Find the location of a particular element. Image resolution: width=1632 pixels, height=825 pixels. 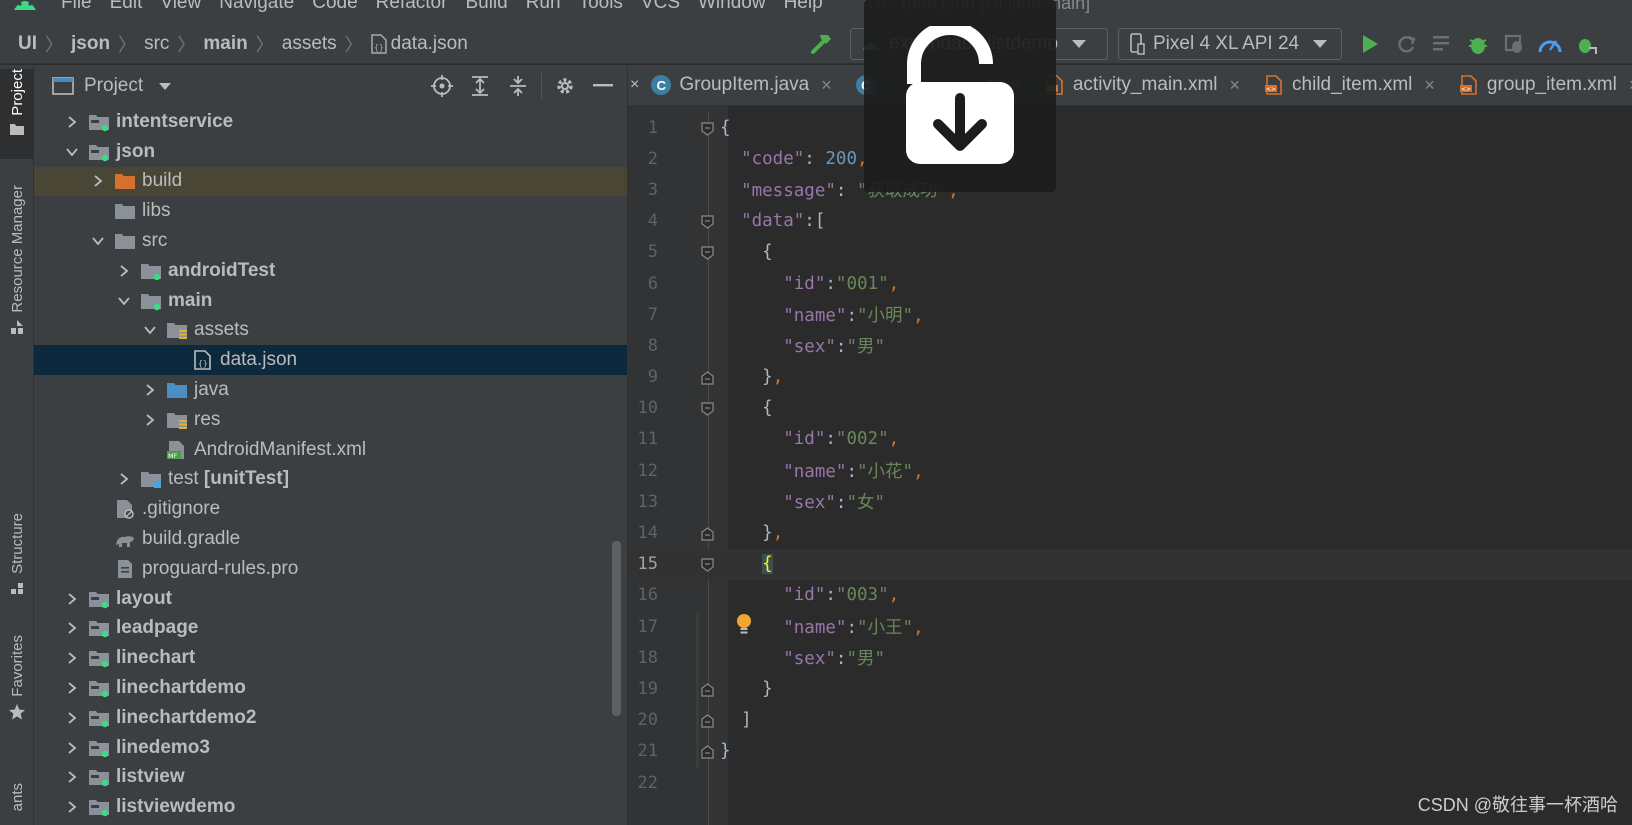

menu-item-edit: Edit is located at coordinates (126, 7).